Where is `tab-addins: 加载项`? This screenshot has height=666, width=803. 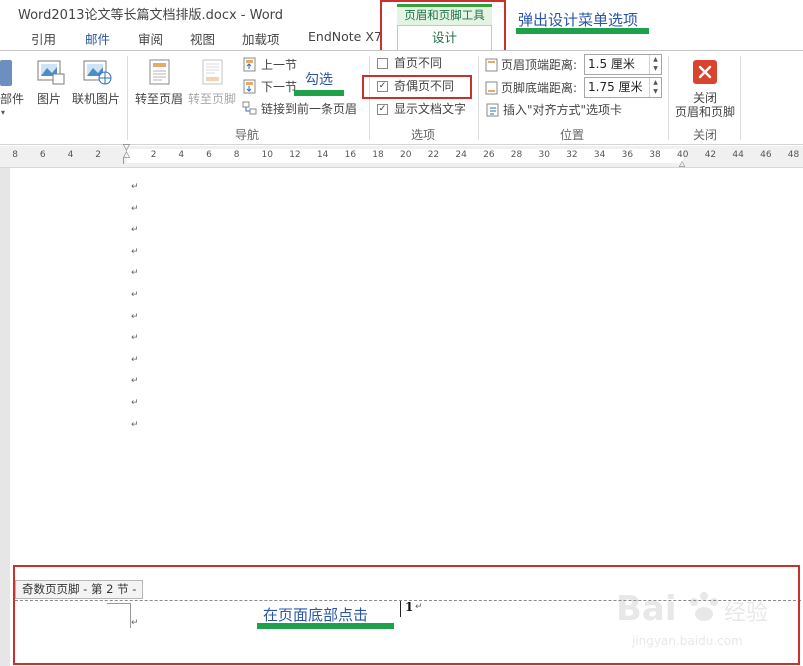 tab-addins: 加载项 is located at coordinates (261, 38).